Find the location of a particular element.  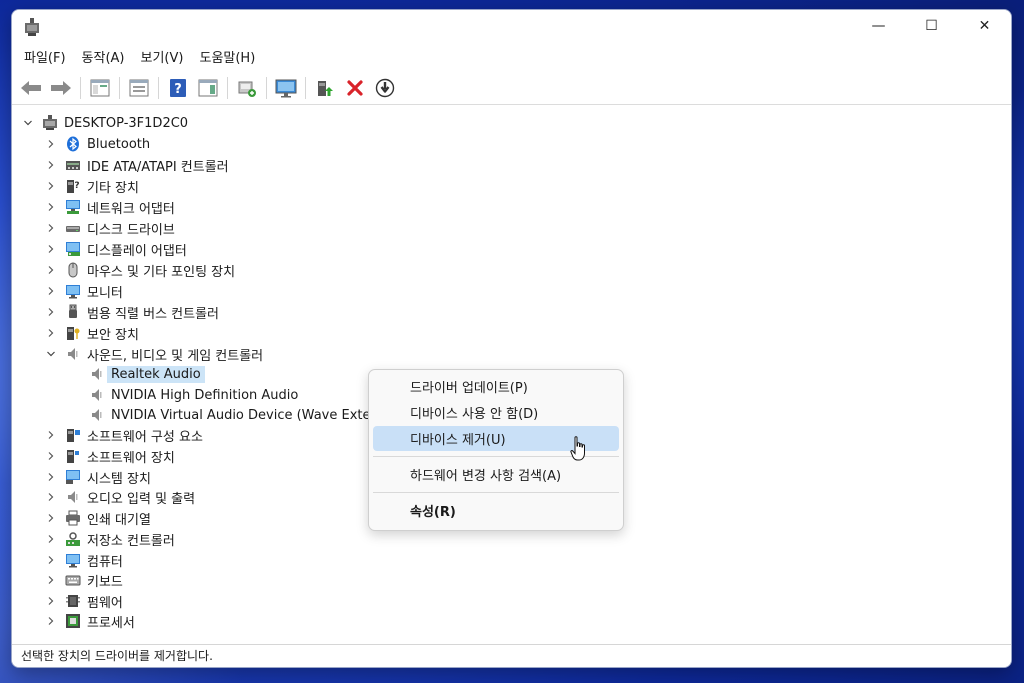

tree-category: 디스크 드라이브 is located at coordinates (110, 228).